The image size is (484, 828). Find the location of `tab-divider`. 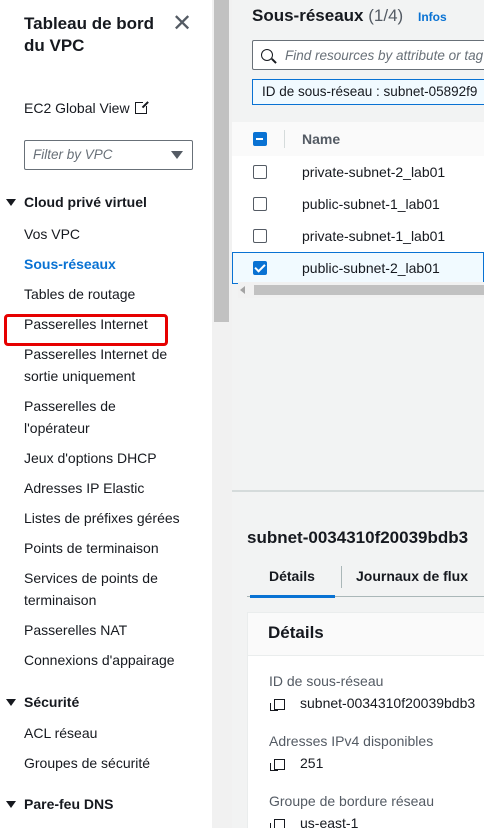

tab-divider is located at coordinates (341, 577).